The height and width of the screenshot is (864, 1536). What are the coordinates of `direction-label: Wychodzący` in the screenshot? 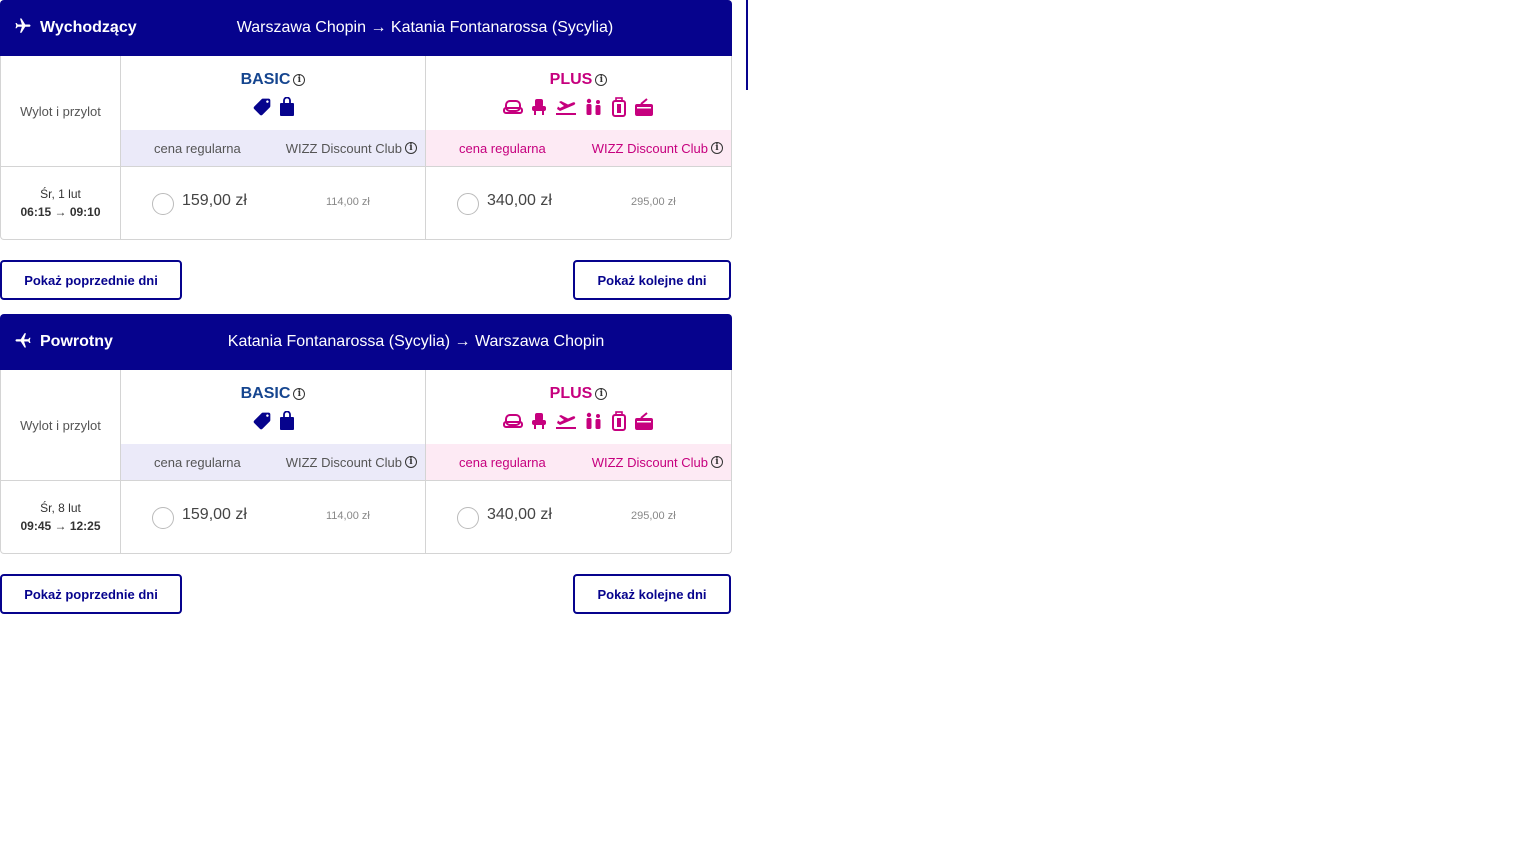 It's located at (88, 27).